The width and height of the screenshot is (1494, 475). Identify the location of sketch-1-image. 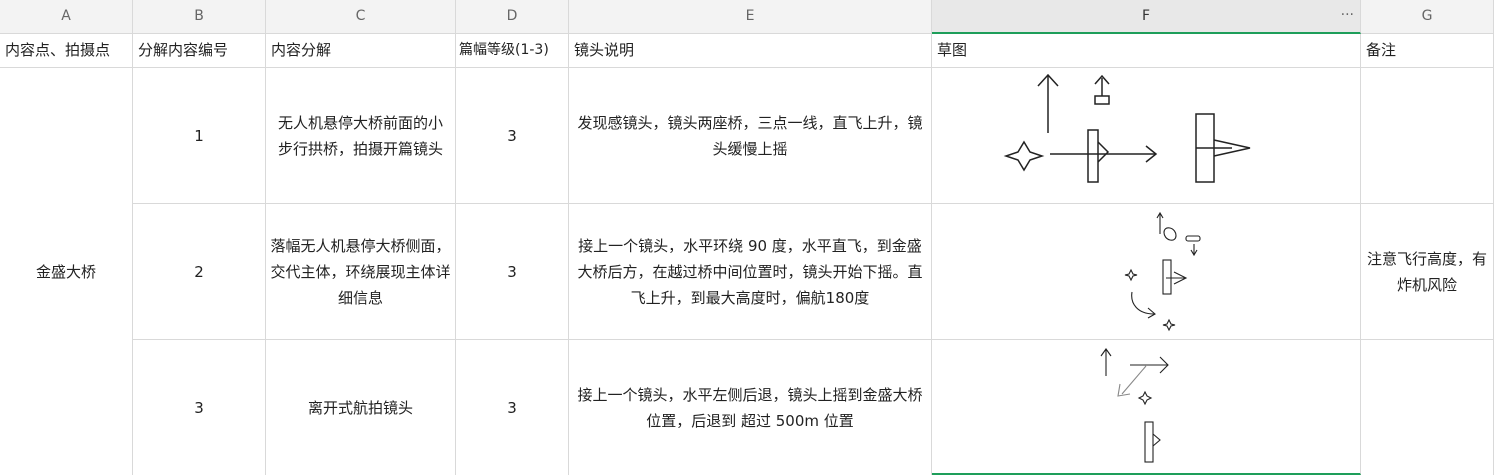
(1127, 128).